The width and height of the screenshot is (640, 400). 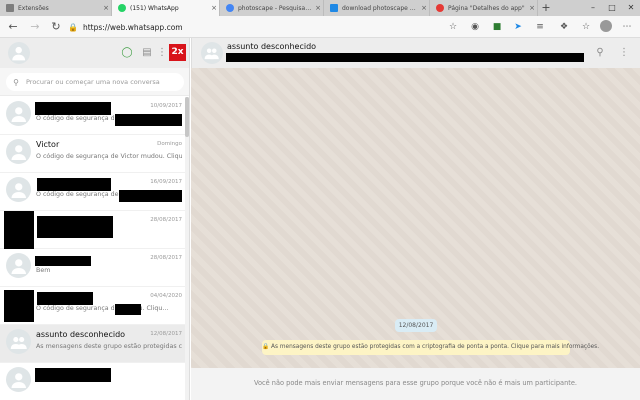 I want to click on tab-label: download photoscape grátis, so click(x=380, y=8).